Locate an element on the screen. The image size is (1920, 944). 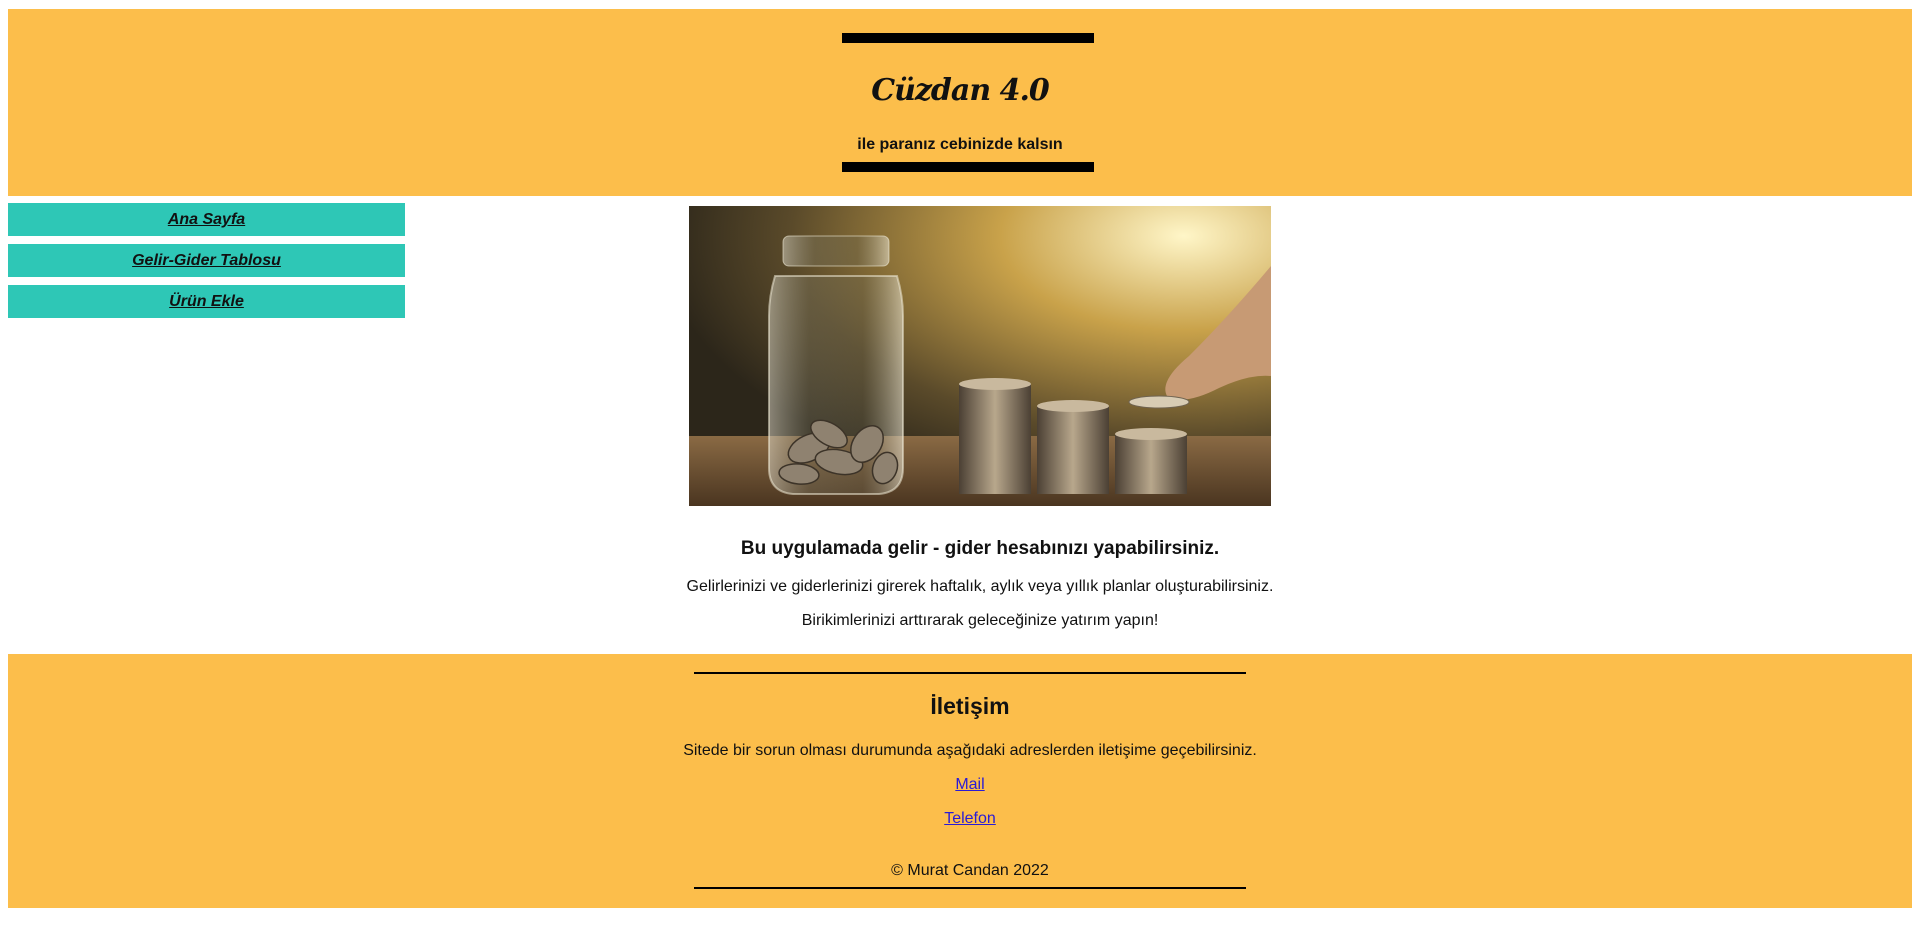
header-top-bar is located at coordinates (968, 38).